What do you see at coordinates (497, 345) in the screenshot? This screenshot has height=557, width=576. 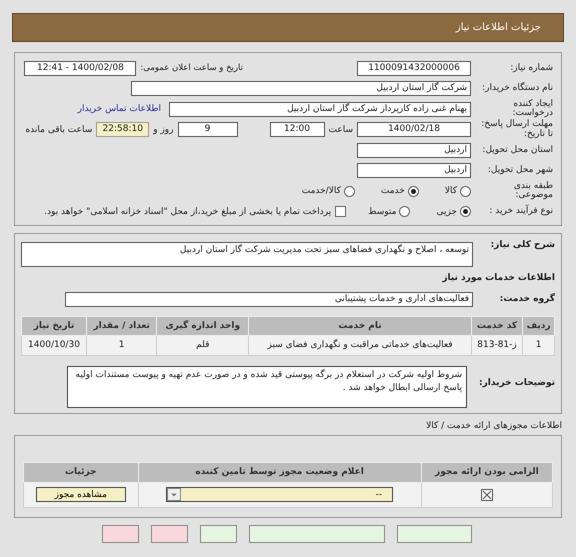 I see `table-cell: ز-81-813` at bounding box center [497, 345].